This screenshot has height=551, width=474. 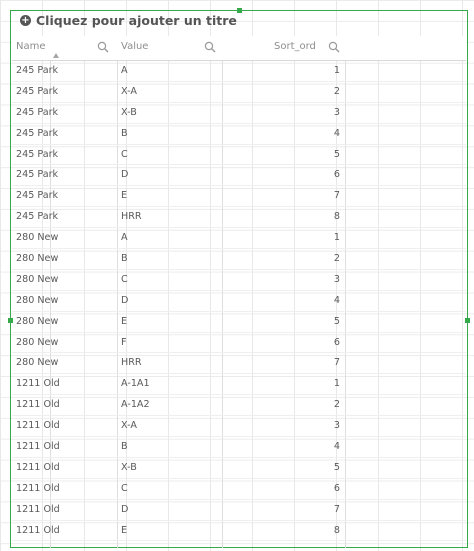 I want to click on table-row: 245 Park E 7, so click(x=239, y=197).